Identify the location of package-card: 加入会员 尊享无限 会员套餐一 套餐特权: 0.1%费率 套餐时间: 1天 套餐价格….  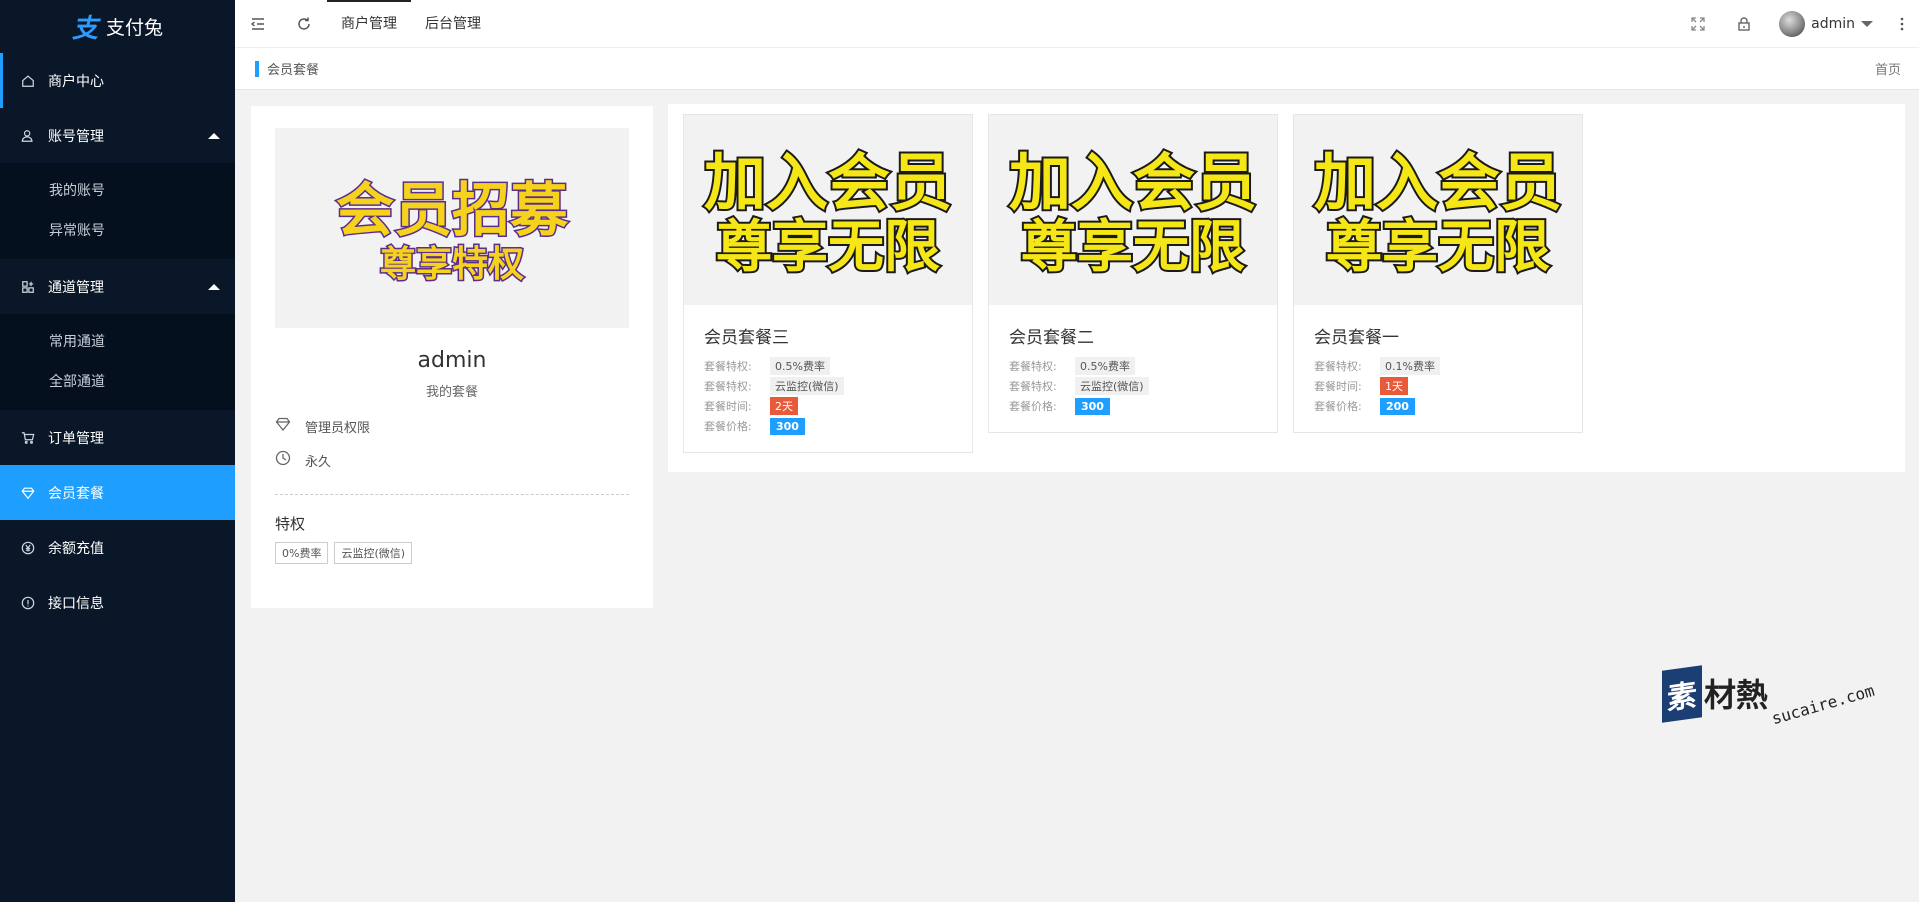
(1438, 273).